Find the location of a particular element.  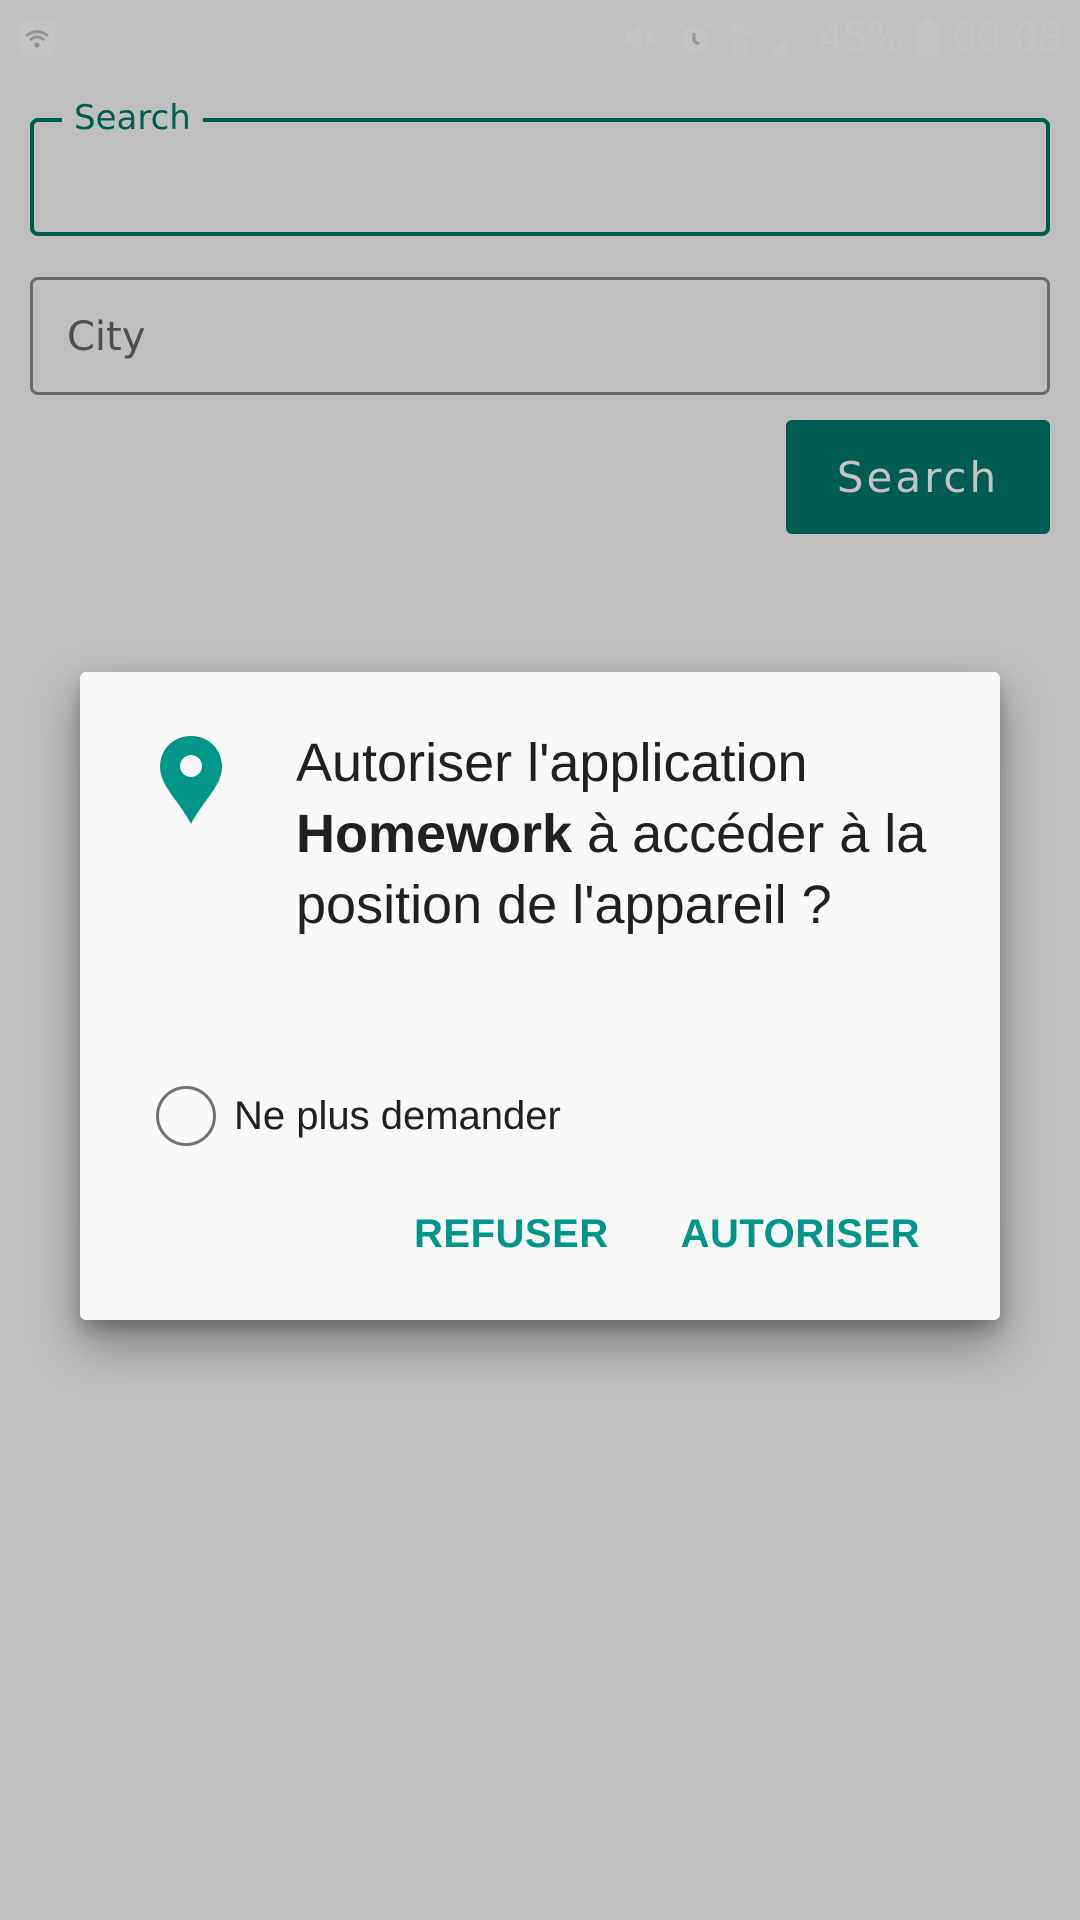

dont-ask-again-checkbox is located at coordinates (186, 1116).